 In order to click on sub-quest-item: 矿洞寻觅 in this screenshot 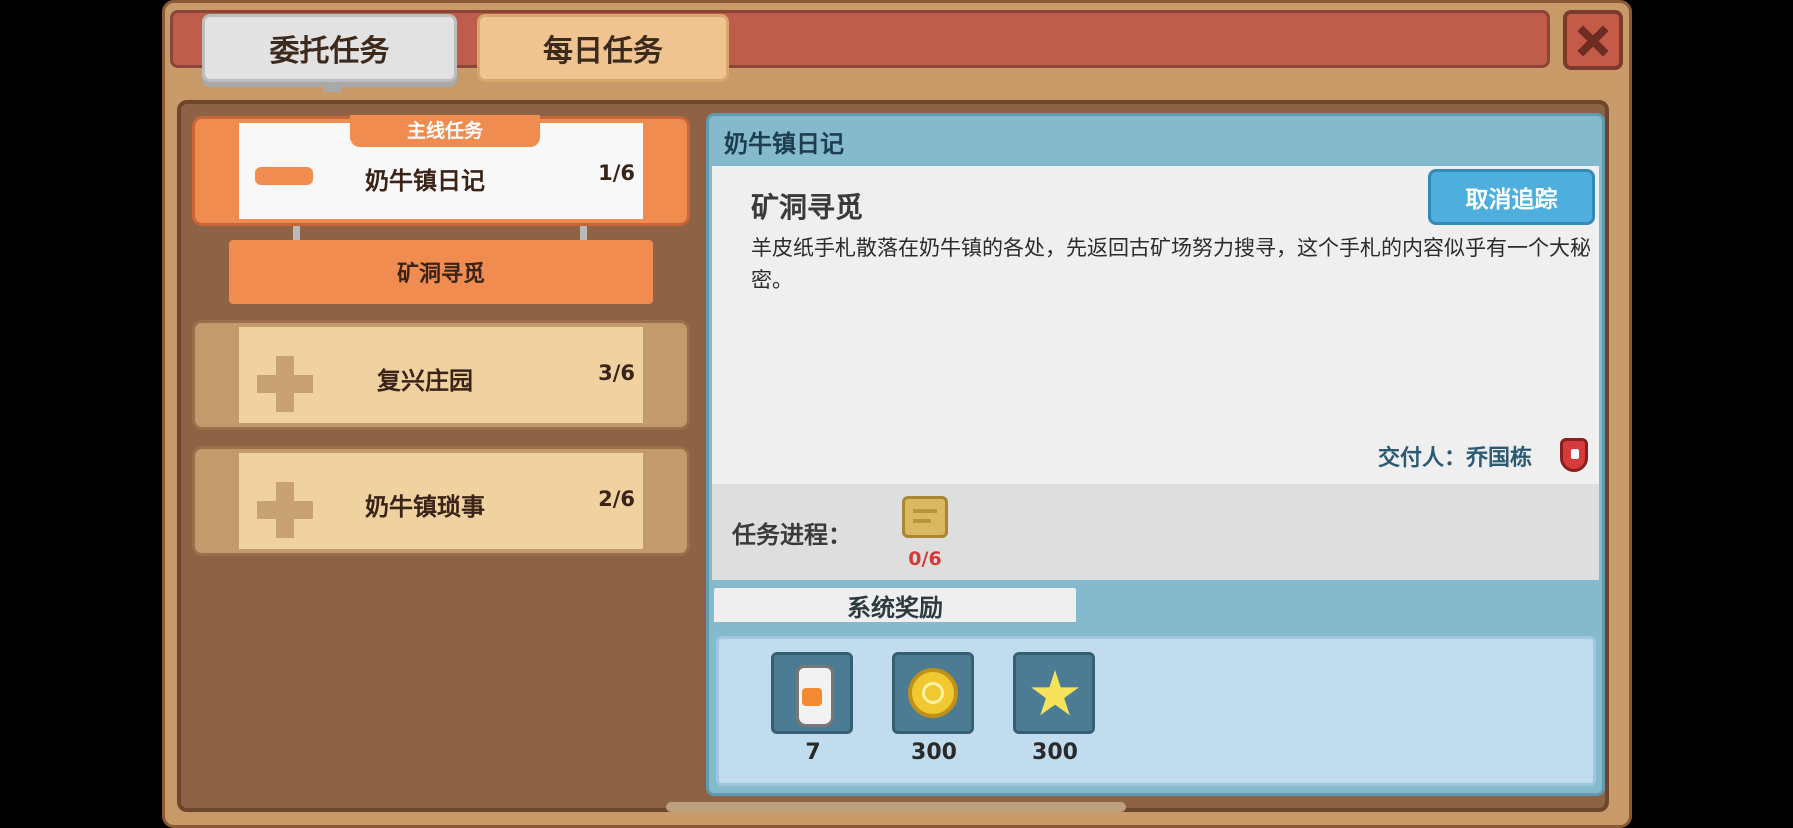, I will do `click(441, 272)`.